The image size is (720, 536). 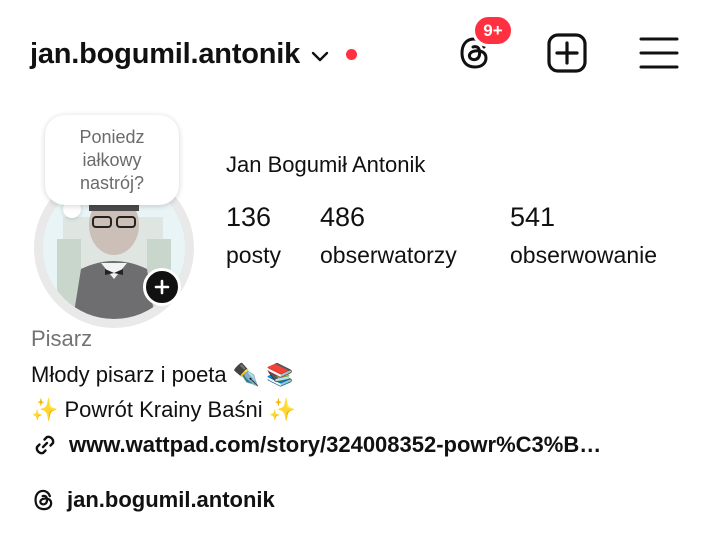 I want to click on stat-following: 541 obserwowanie, so click(x=583, y=235).